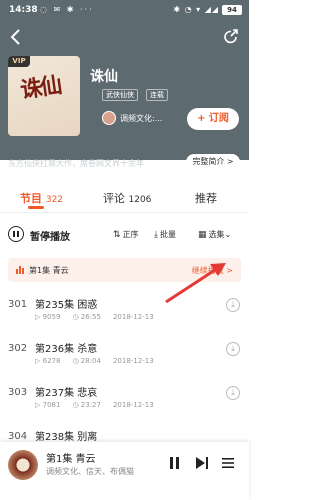 The width and height of the screenshot is (320, 500). Describe the element at coordinates (157, 95) in the screenshot. I see `tag-status: 连载` at that location.